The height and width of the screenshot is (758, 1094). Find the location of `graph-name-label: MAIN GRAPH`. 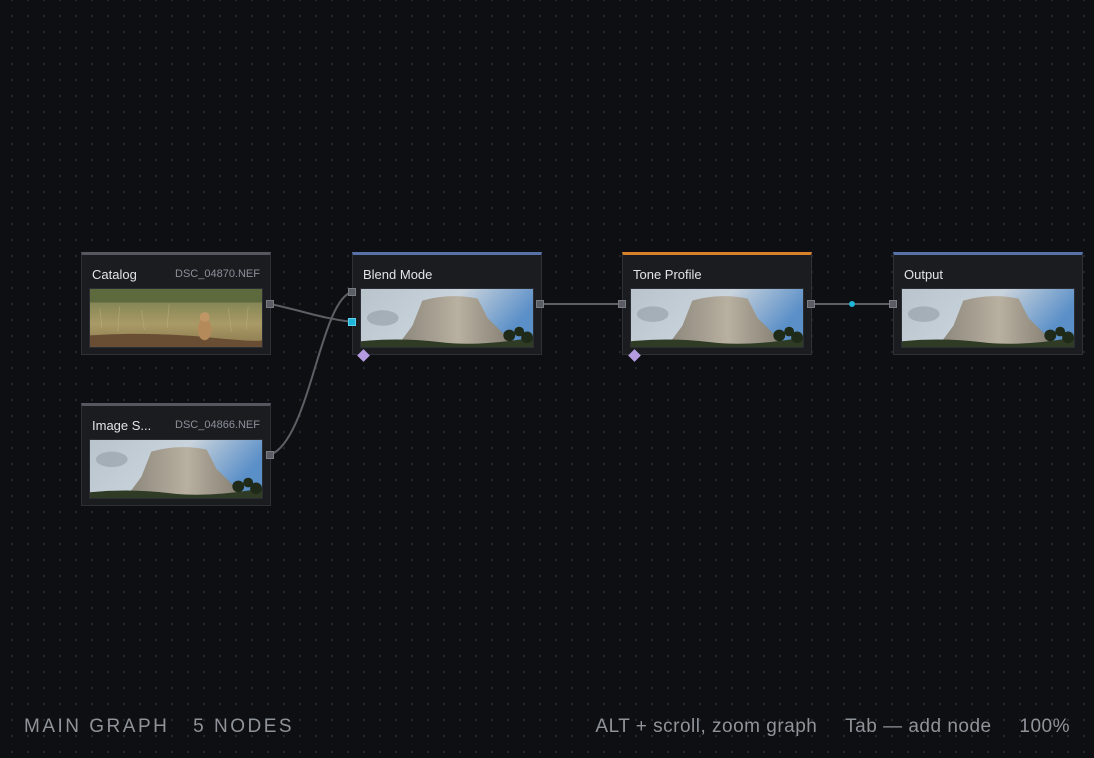

graph-name-label: MAIN GRAPH is located at coordinates (97, 726).